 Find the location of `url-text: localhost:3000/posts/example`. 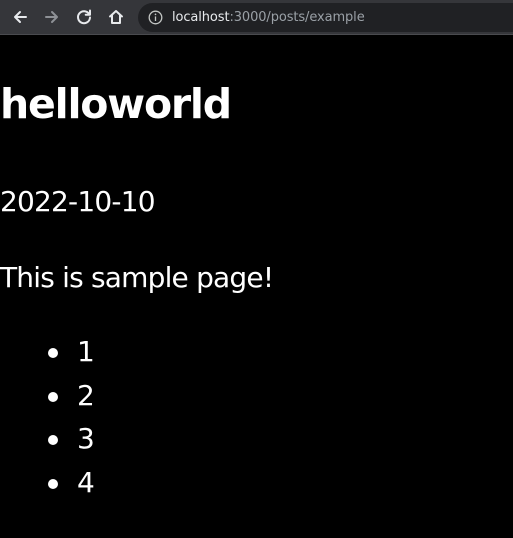

url-text: localhost:3000/posts/example is located at coordinates (268, 17).